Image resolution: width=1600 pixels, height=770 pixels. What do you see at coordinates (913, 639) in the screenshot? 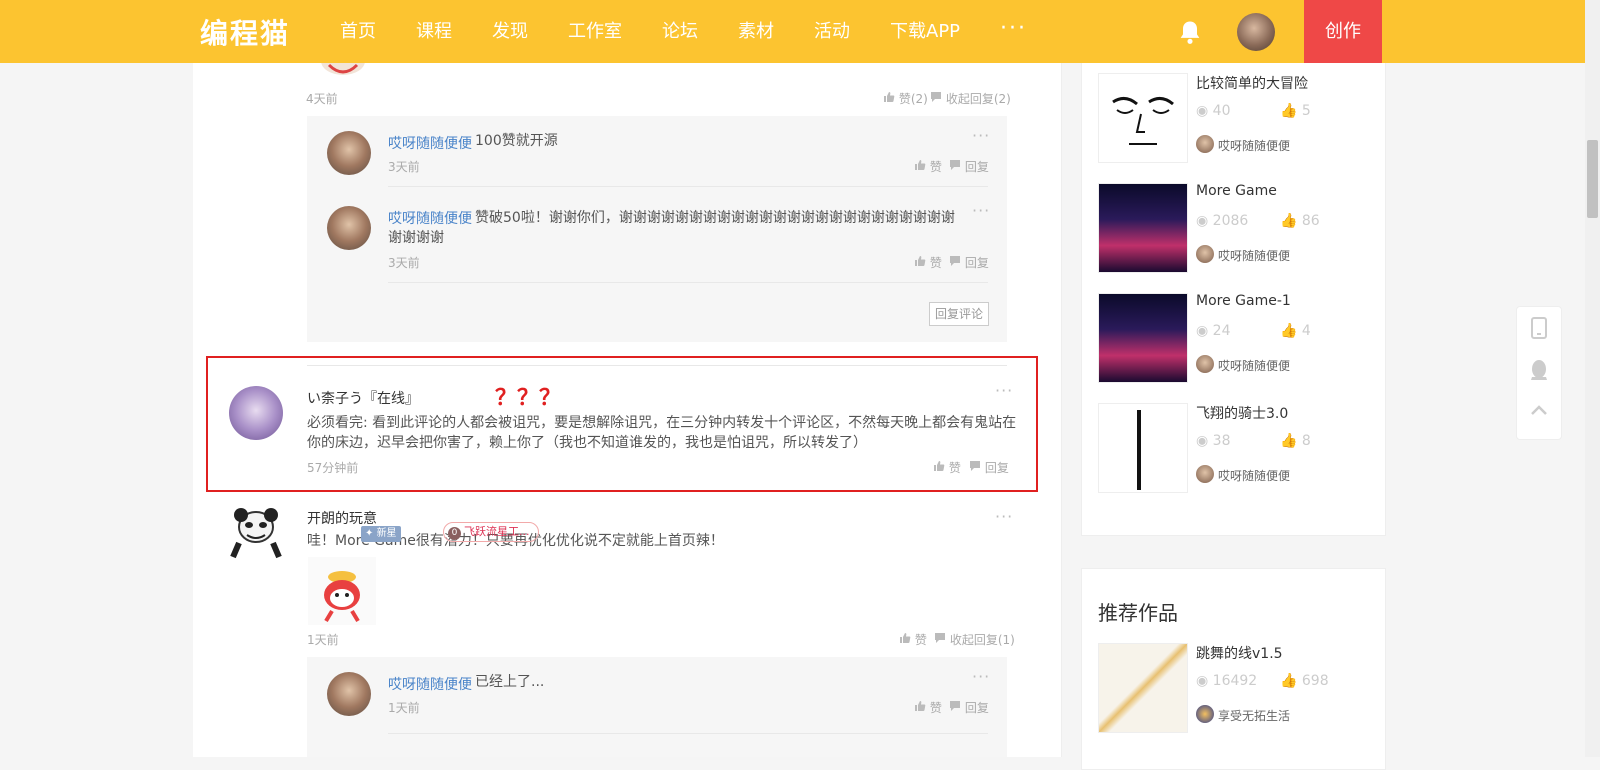
I see `like-button: 赞` at bounding box center [913, 639].